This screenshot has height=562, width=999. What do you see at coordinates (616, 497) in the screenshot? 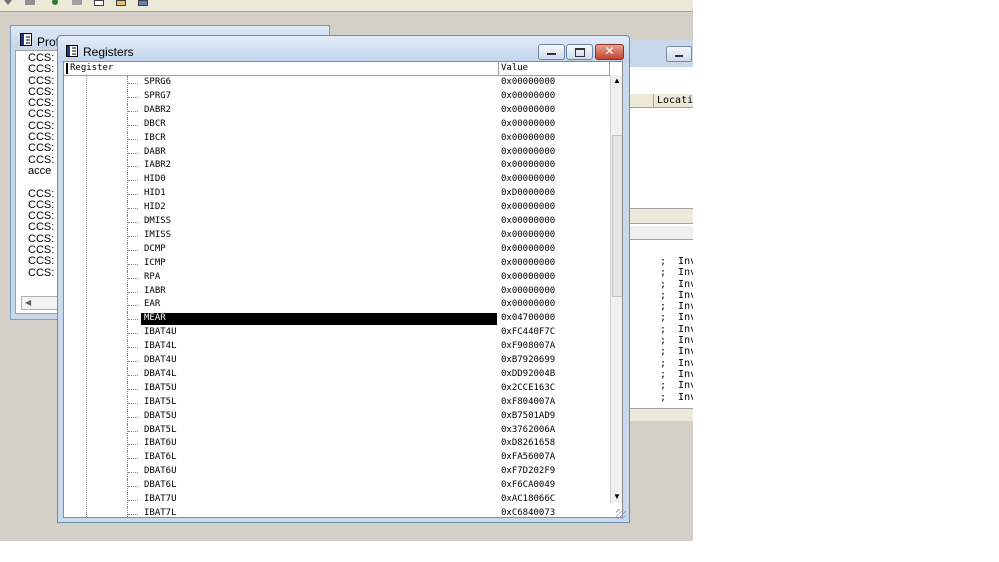
I see `scroll-down-icon: ▼` at bounding box center [616, 497].